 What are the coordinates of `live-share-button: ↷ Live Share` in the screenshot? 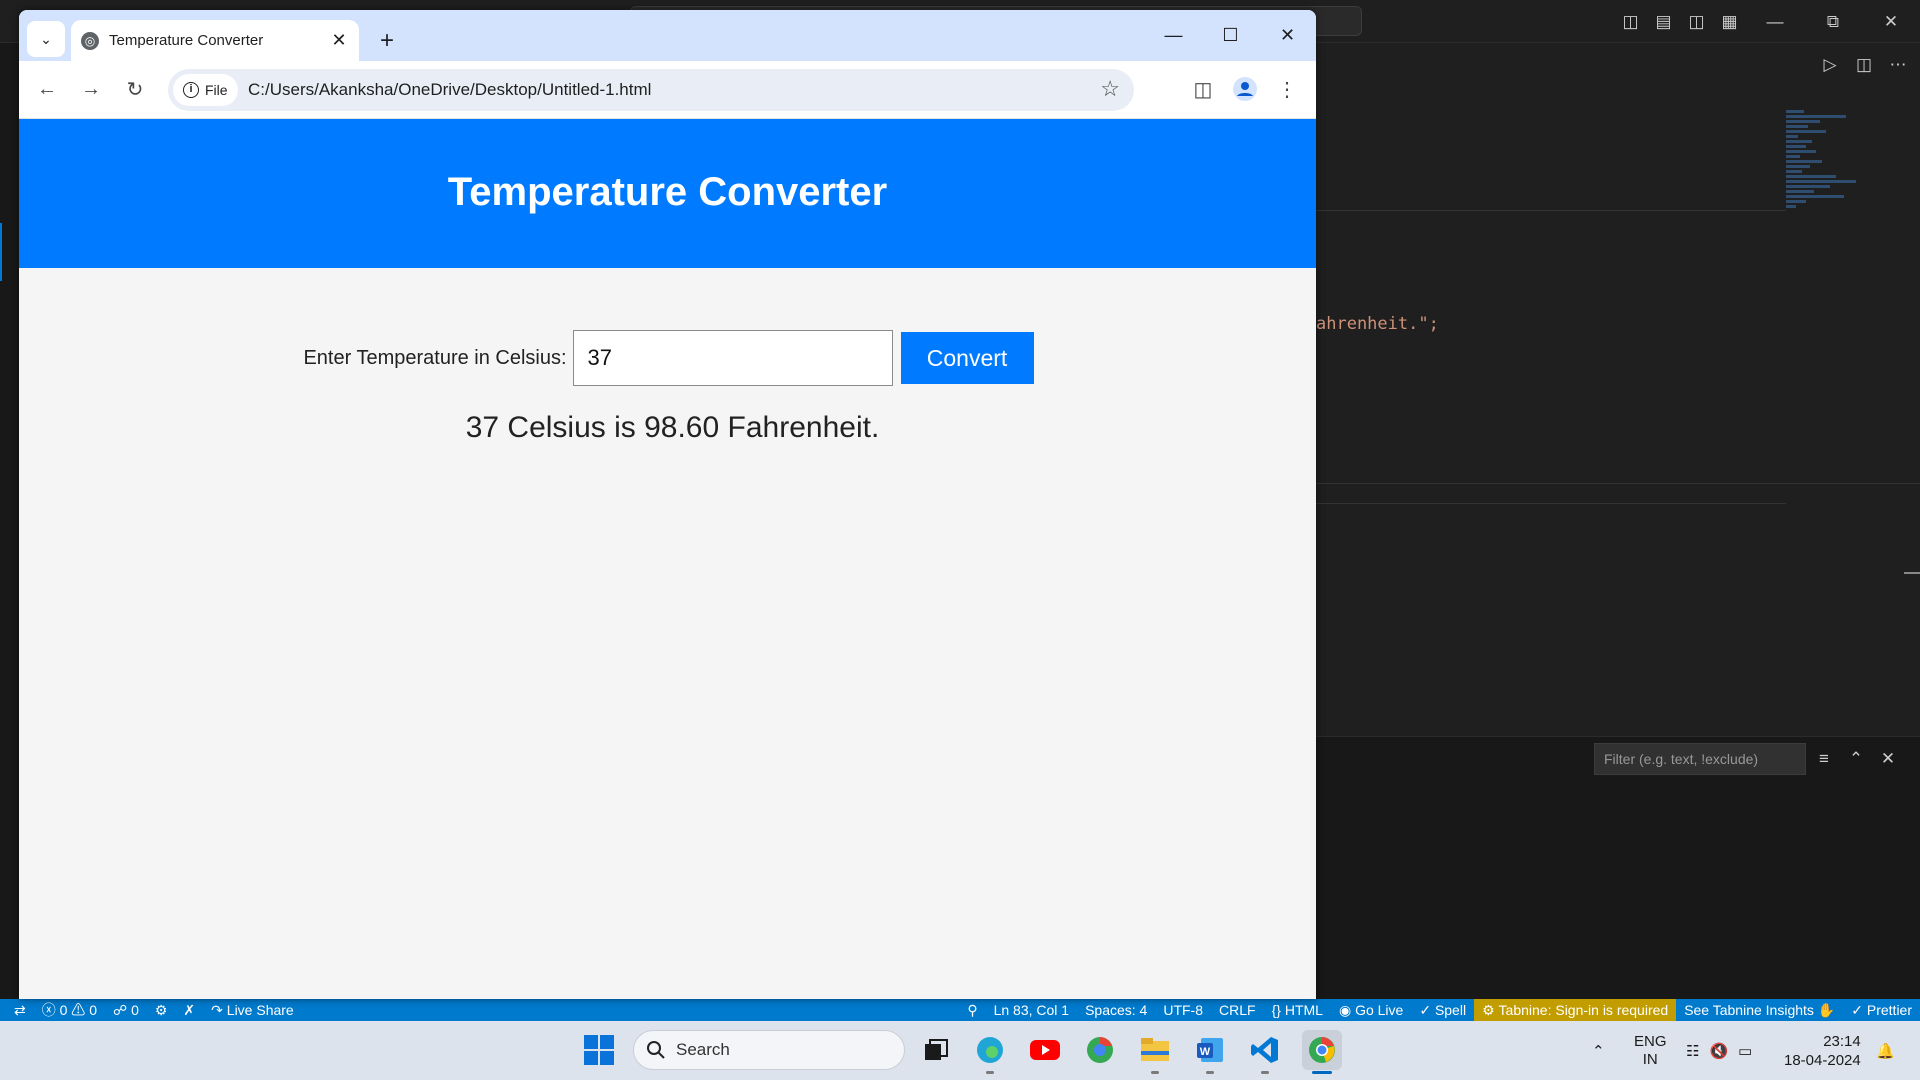 It's located at (252, 1010).